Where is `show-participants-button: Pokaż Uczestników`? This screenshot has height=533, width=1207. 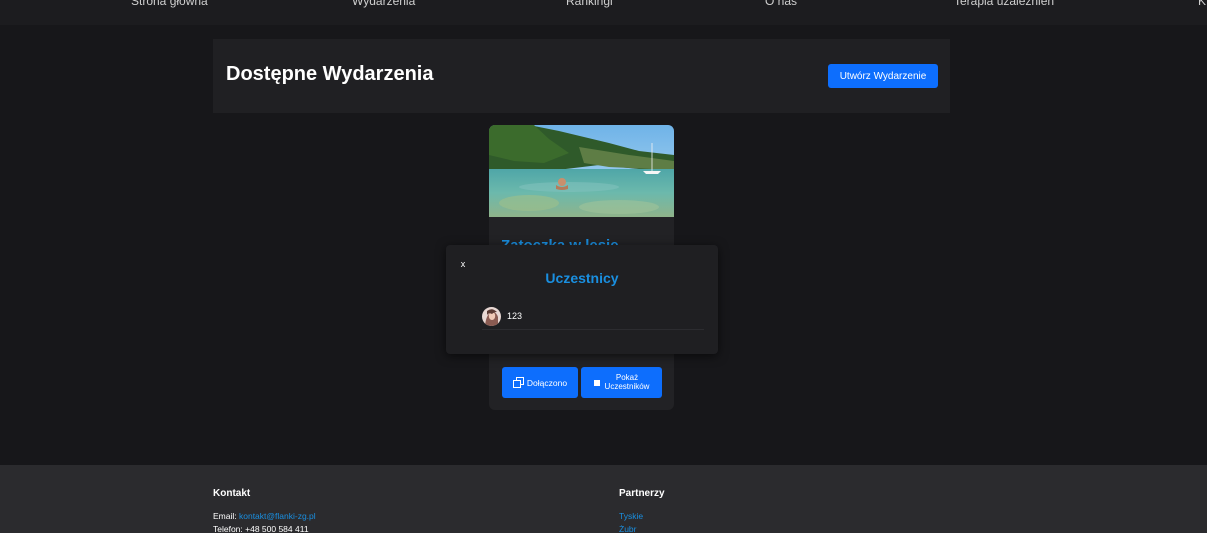
show-participants-button: Pokaż Uczestników is located at coordinates (621, 382).